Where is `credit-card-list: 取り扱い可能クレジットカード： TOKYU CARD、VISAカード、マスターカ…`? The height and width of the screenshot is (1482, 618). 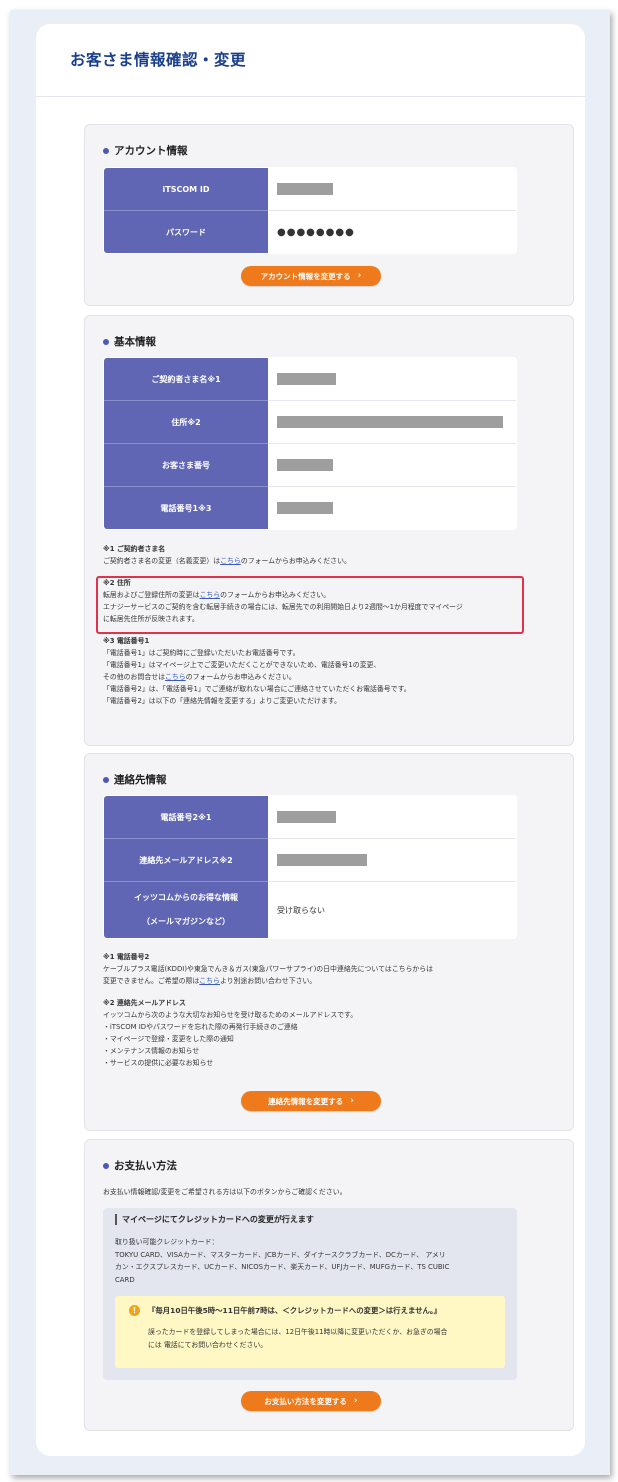
credit-card-list: 取り扱い可能クレジットカード： TOKYU CARD、VISAカード、マスターカ… is located at coordinates (282, 1261).